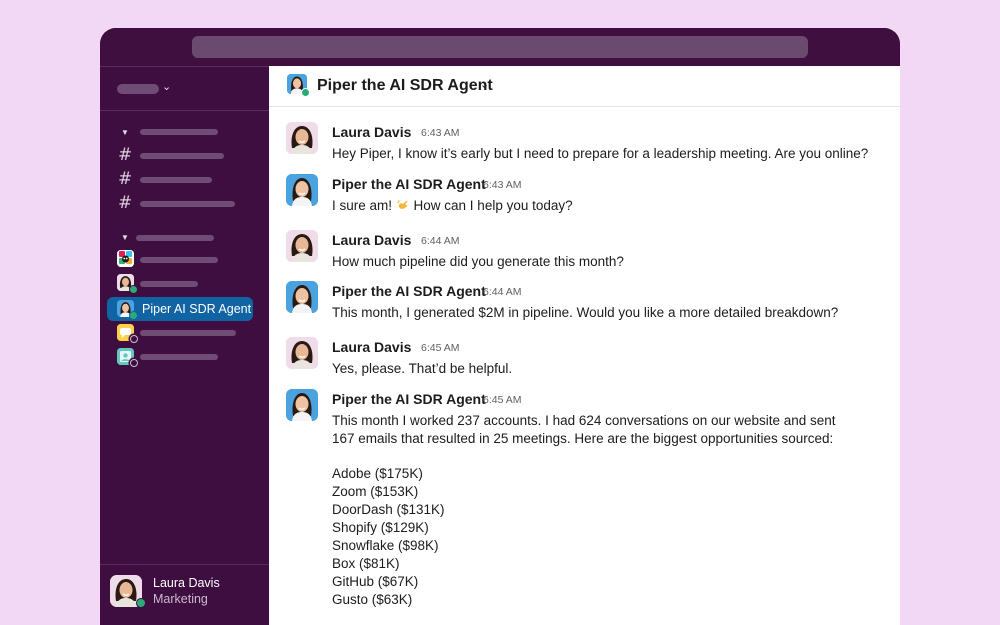 The height and width of the screenshot is (625, 1000). I want to click on message-text: I sure am! How can I help you today?, so click(452, 206).